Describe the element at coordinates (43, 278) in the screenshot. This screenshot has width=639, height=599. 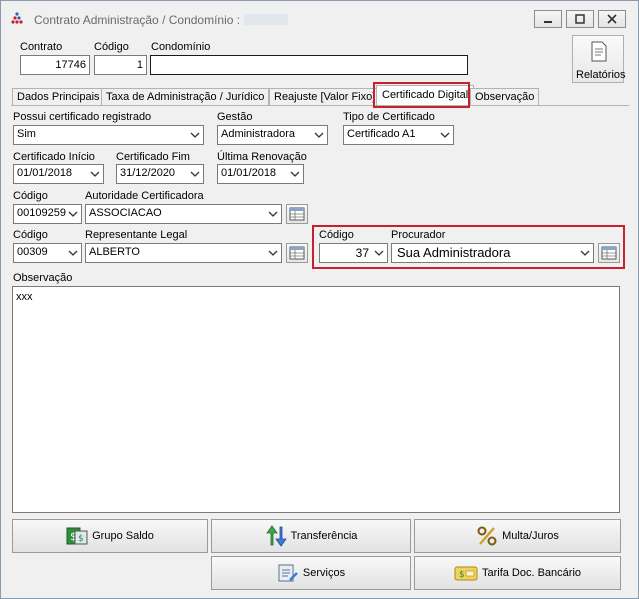
I see `observacao-label: Observação` at that location.